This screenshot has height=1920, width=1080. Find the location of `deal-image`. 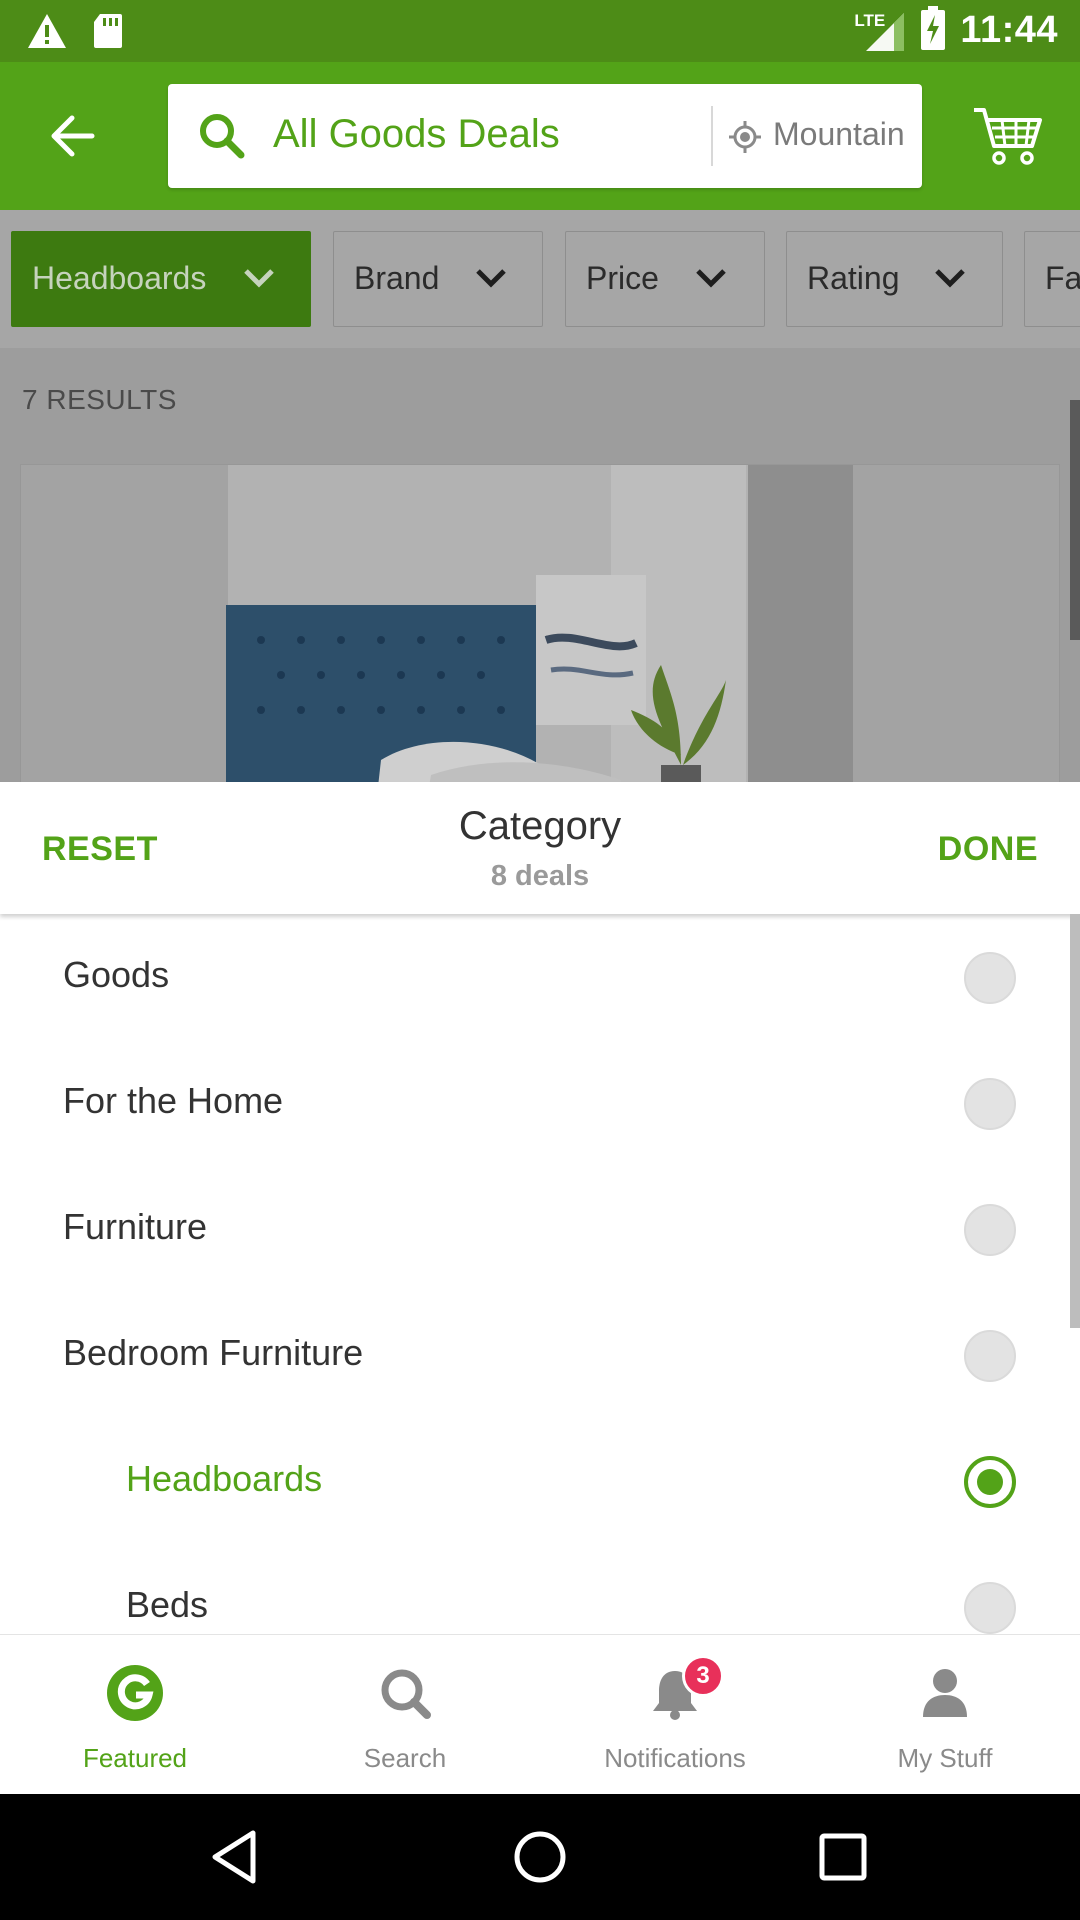

deal-image is located at coordinates (539, 623).